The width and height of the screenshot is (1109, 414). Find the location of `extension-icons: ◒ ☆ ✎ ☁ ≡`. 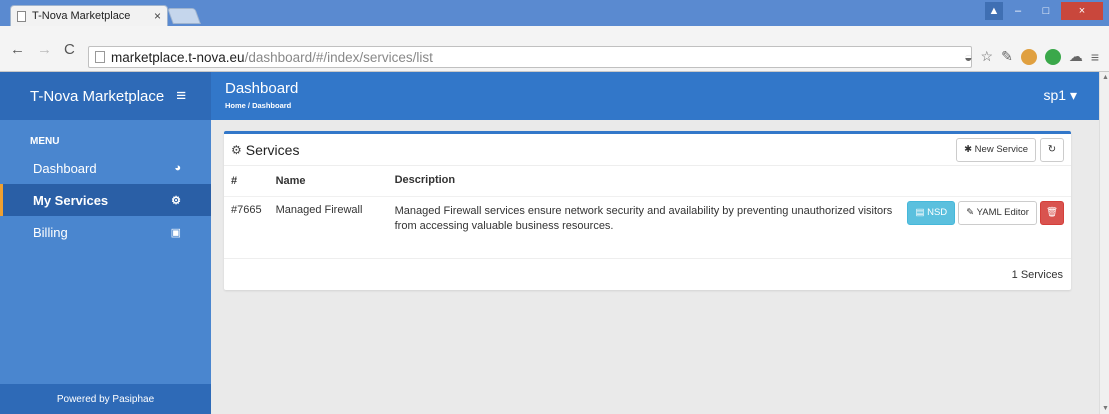

extension-icons: ◒ ☆ ✎ ☁ ≡ is located at coordinates (1031, 56).